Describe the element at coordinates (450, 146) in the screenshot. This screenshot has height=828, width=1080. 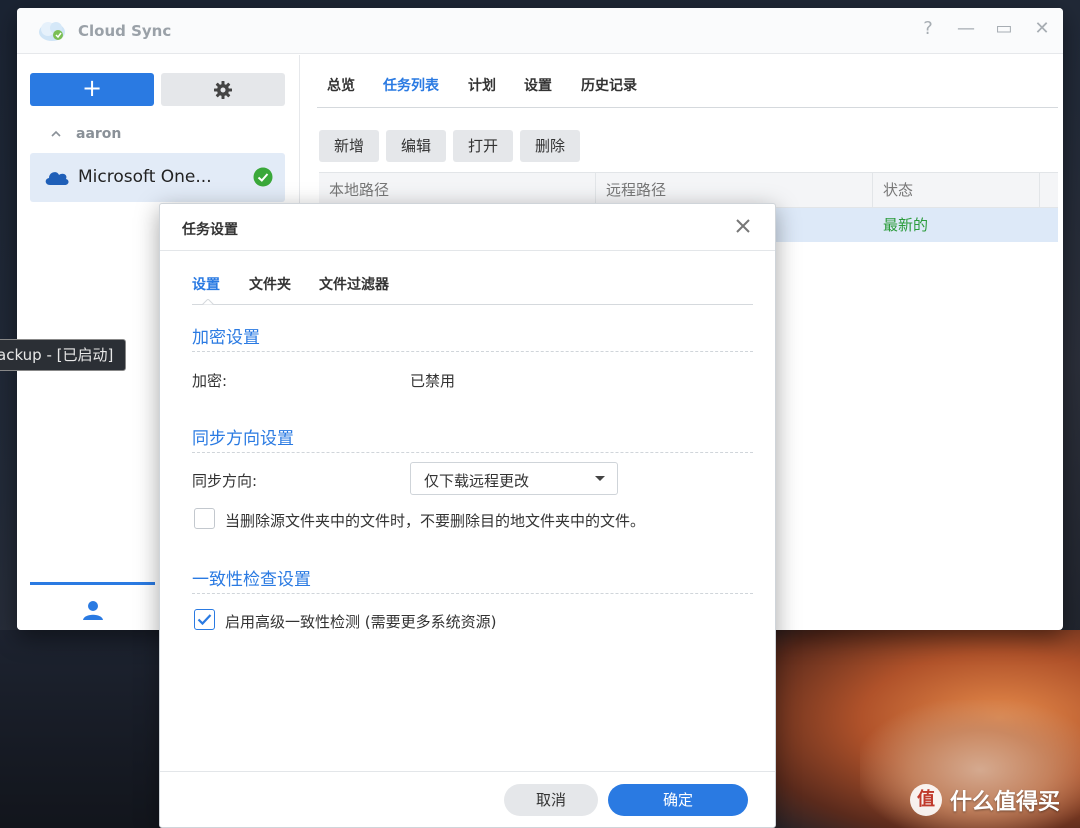
I see `task-toolbar: 新增 编辑 打开 删除` at that location.